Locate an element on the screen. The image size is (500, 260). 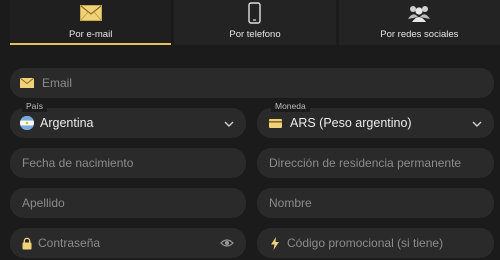
tab-email: Por e-mail is located at coordinates (91, 22).